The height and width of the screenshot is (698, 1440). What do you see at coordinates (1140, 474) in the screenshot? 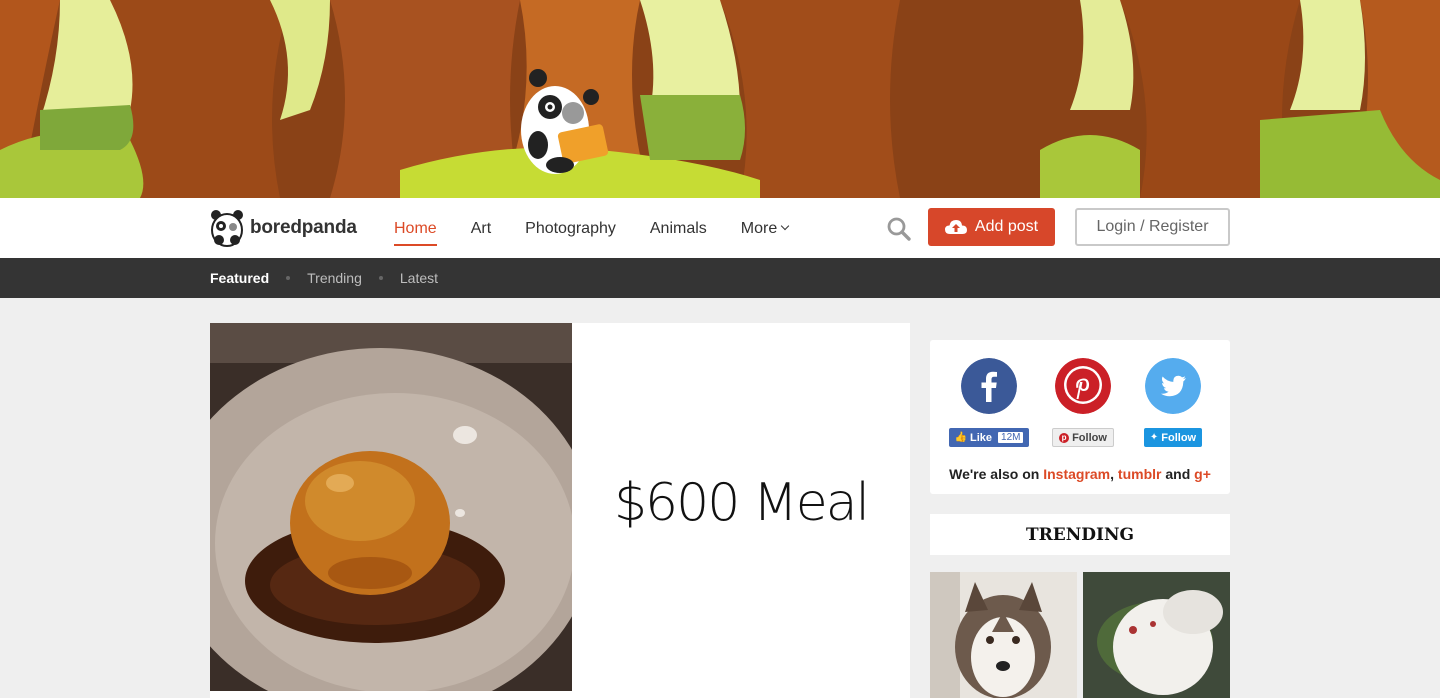
I see `tumblr-link: tumblr` at bounding box center [1140, 474].